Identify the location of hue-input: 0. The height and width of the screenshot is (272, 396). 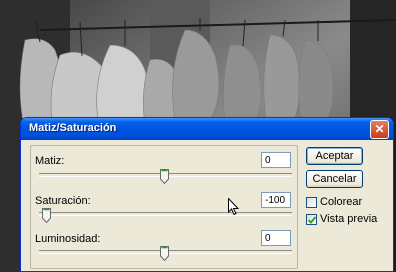
(276, 160).